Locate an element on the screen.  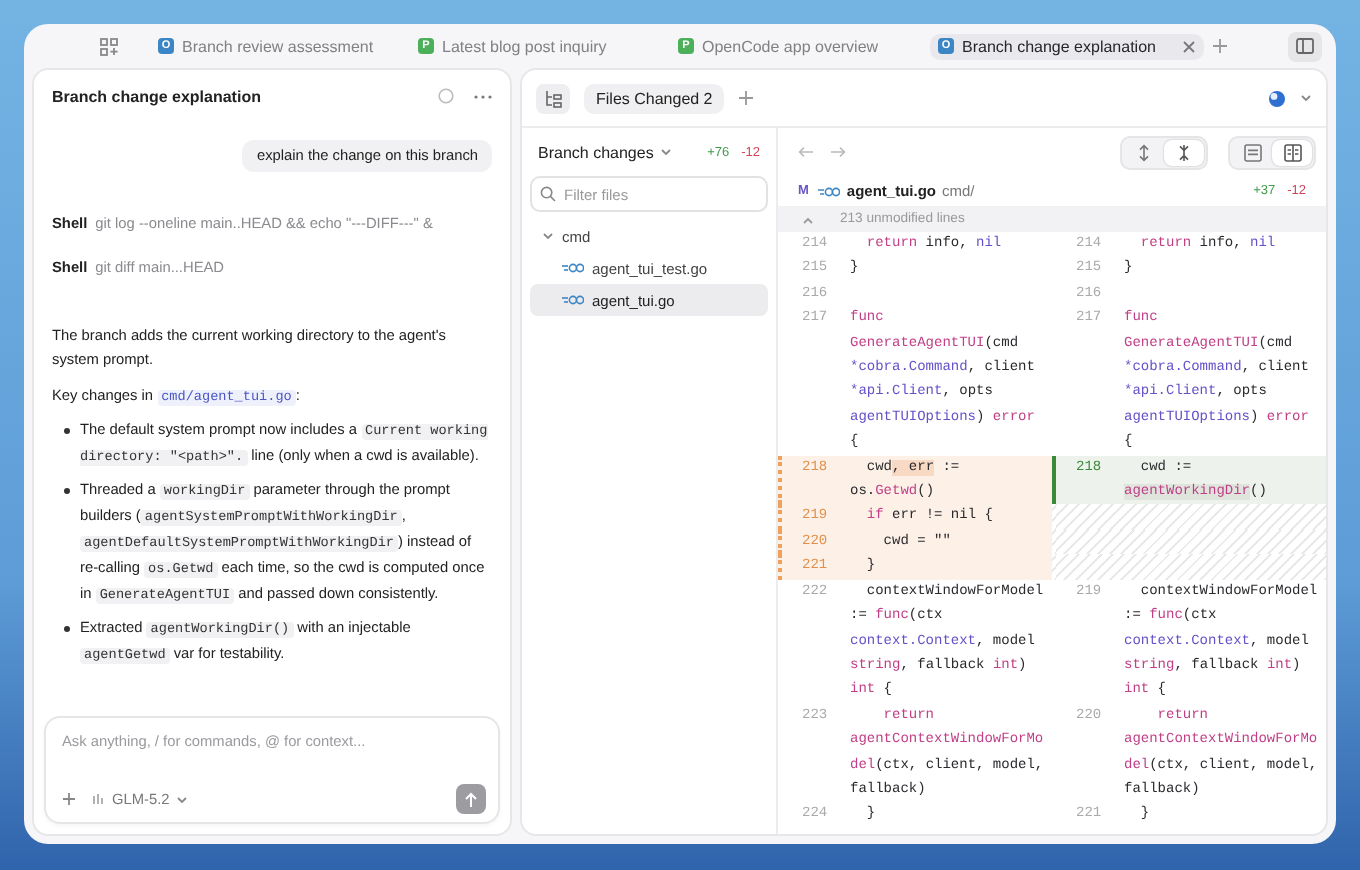
tree-icon is located at coordinates (553, 98).